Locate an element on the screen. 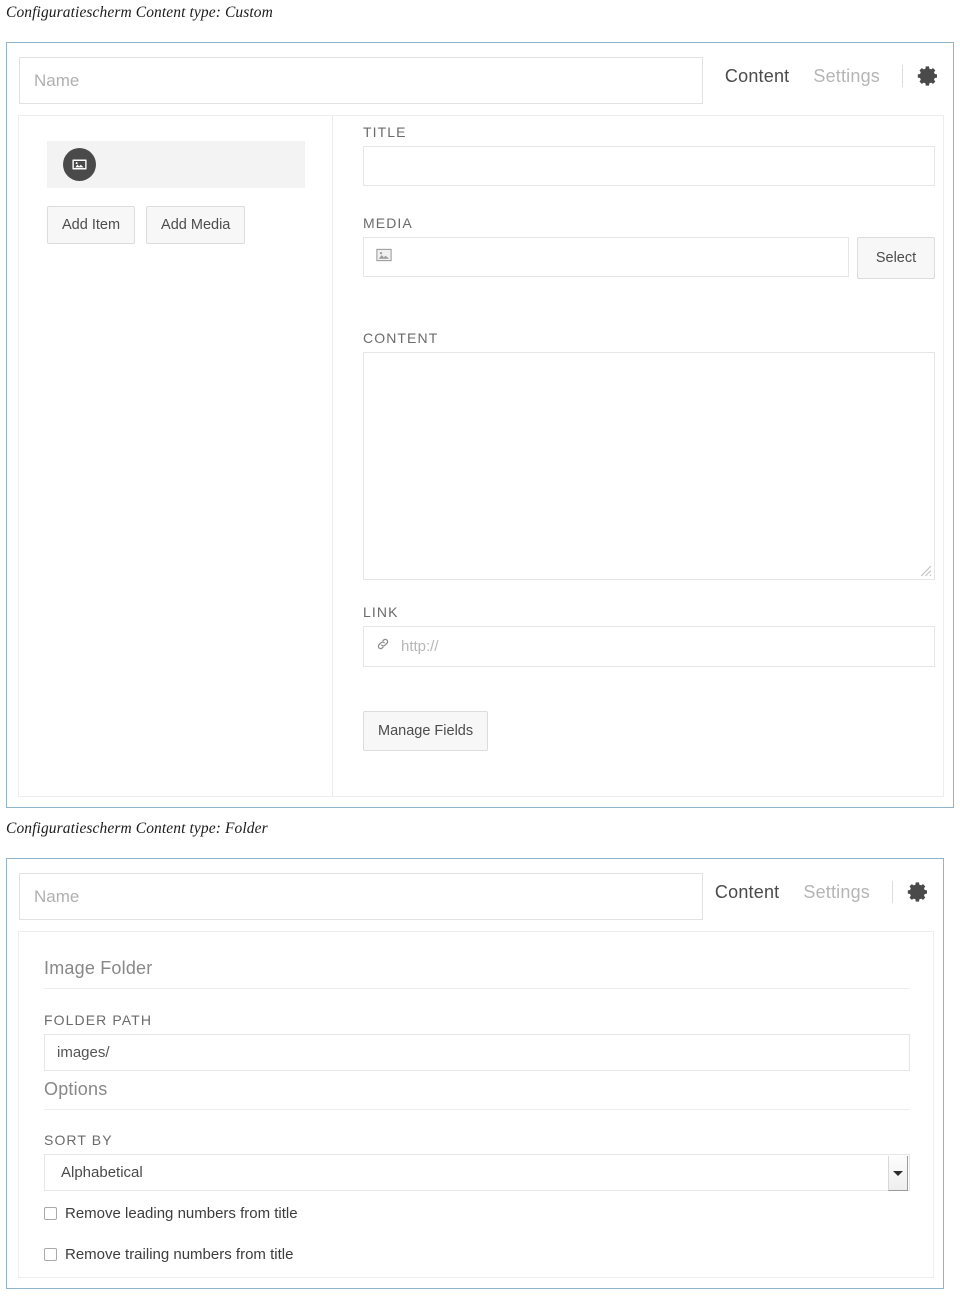  checkbox-row-remove-leading: Remove leading numbers from title is located at coordinates (171, 1213).